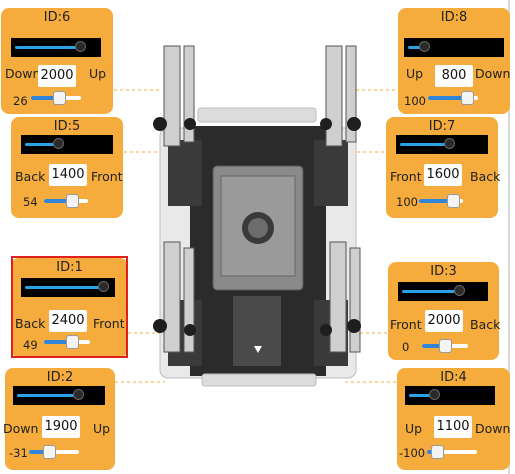  Describe the element at coordinates (443, 175) in the screenshot. I see `servo-value-field: 1600` at that location.